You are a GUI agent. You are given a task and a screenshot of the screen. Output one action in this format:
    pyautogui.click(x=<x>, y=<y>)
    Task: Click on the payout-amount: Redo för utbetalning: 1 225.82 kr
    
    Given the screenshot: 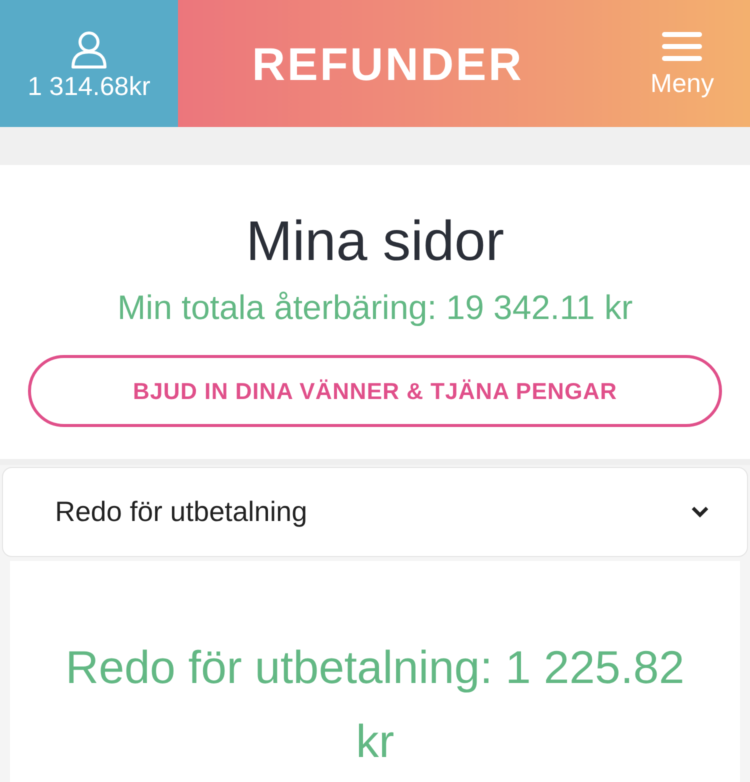 What is the action you would take?
    pyautogui.click(x=375, y=704)
    